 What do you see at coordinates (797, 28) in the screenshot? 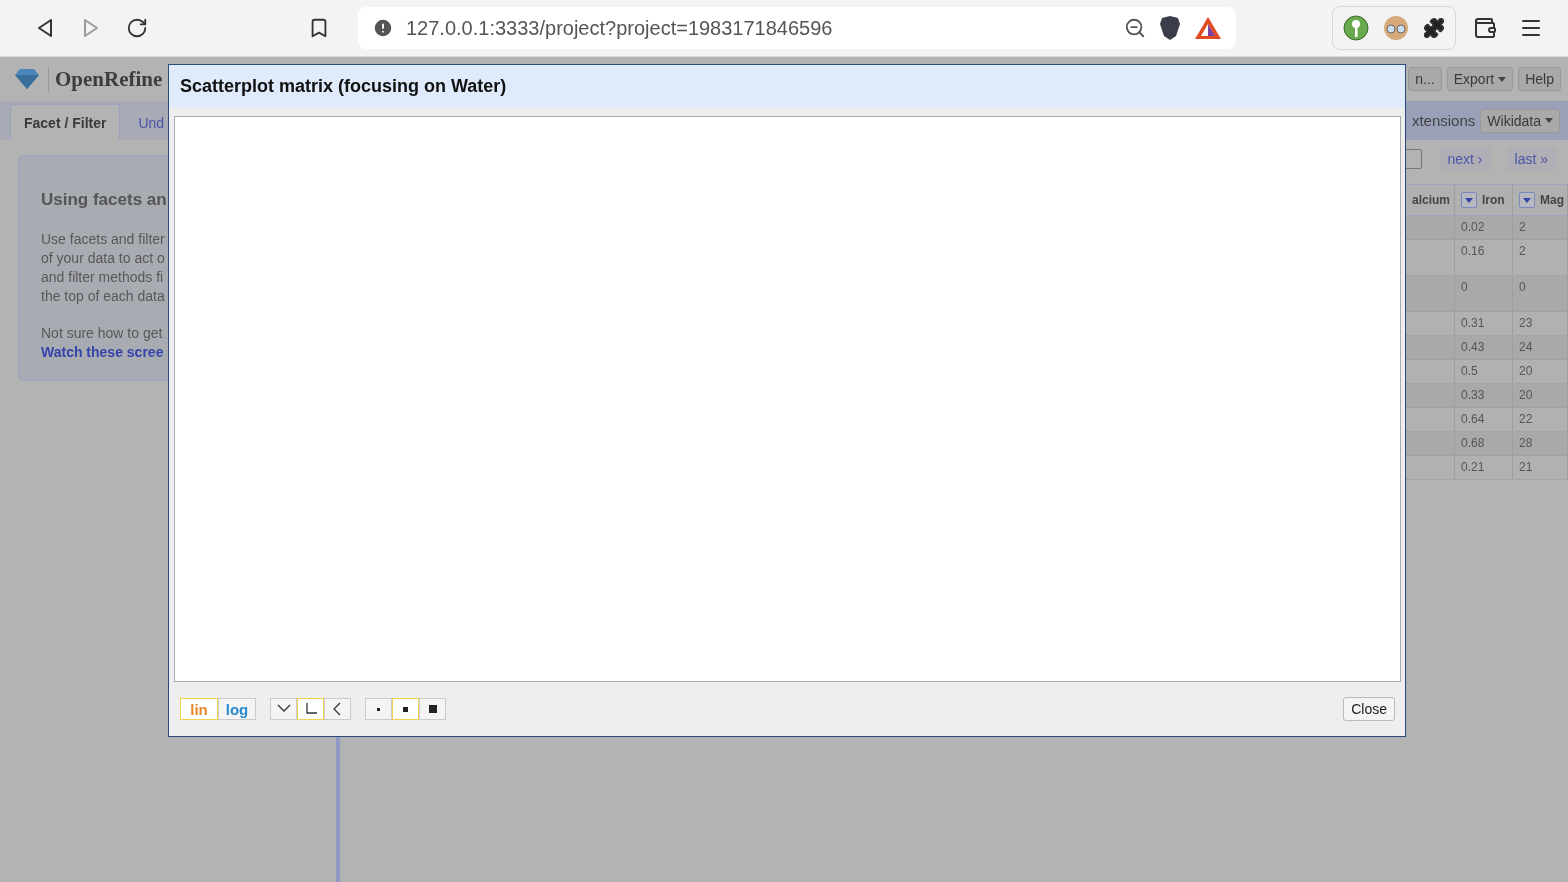
I see `address-bar: 127.0.0.1:3333/project?project=1983171846596` at bounding box center [797, 28].